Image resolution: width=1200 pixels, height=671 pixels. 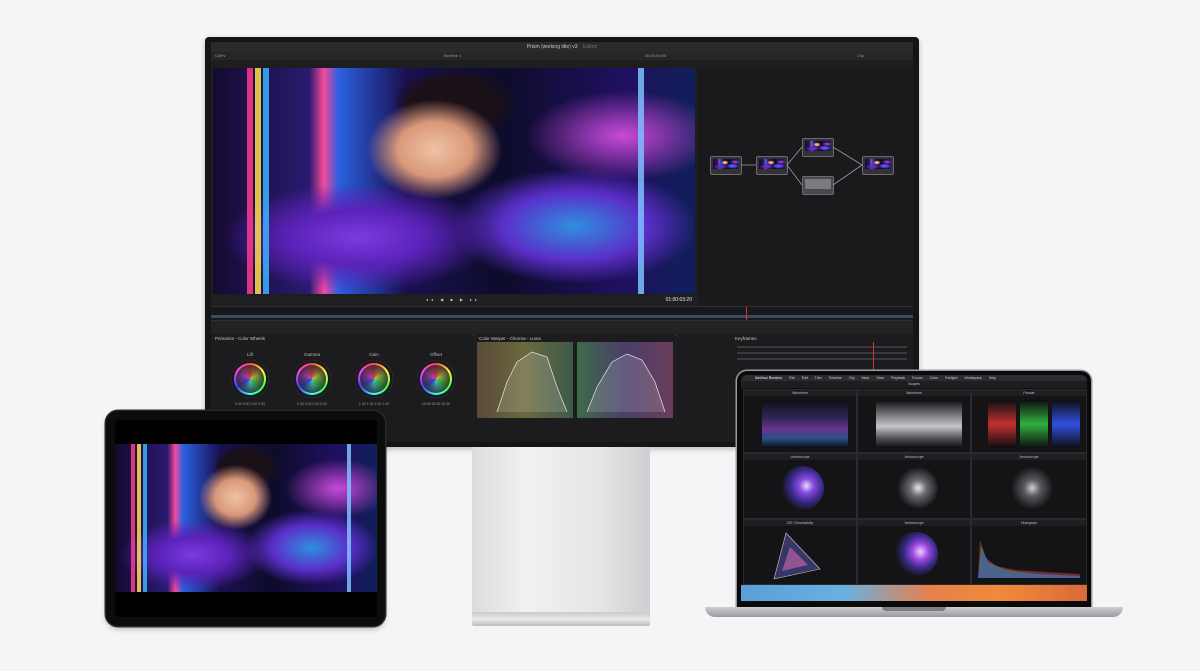 What do you see at coordinates (312, 404) in the screenshot?
I see `gamma-values: 0.00 0.00 0.00 0.00` at bounding box center [312, 404].